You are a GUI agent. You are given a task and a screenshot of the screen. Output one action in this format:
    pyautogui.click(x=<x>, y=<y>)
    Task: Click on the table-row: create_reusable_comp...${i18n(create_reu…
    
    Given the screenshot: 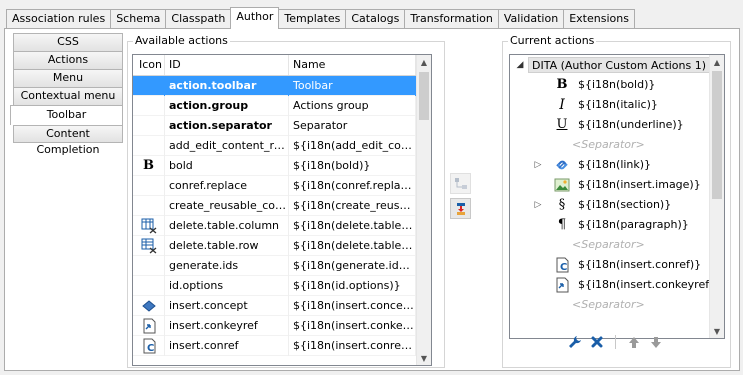 What is the action you would take?
    pyautogui.click(x=282, y=206)
    